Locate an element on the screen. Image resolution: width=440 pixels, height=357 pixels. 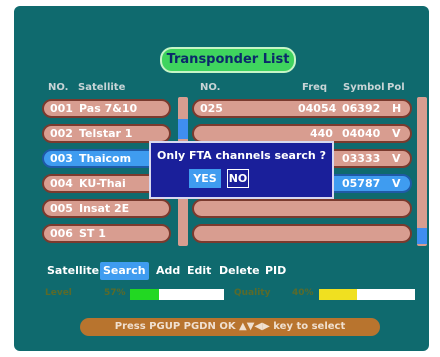
transponder-symbol: 03333 is located at coordinates (361, 158).